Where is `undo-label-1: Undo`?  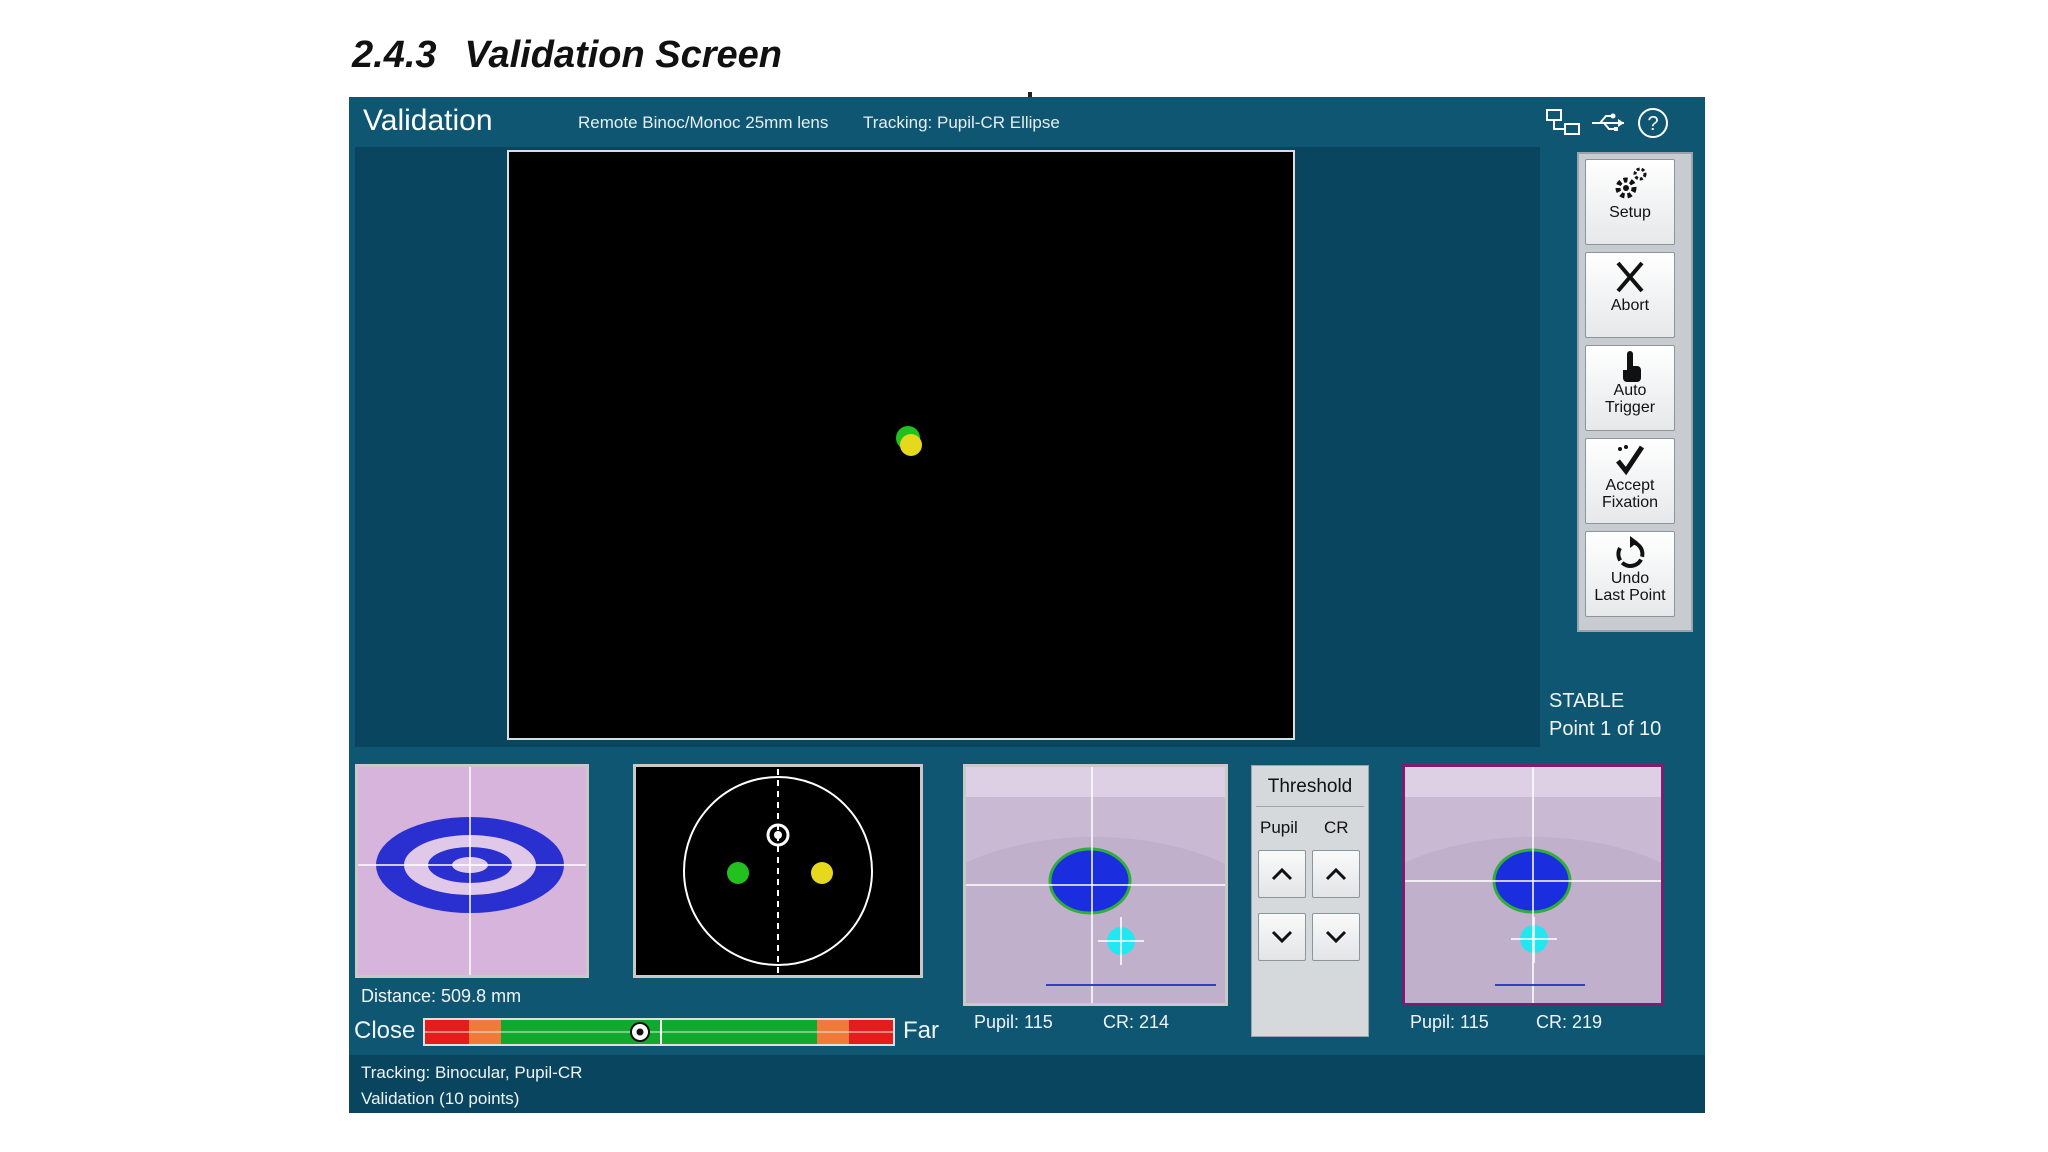 undo-label-1: Undo is located at coordinates (1630, 578).